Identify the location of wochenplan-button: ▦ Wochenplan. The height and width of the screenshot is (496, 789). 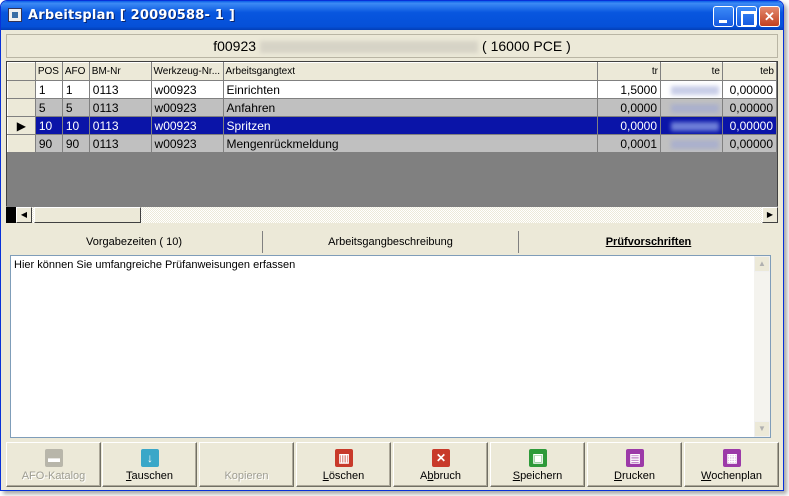
(731, 464).